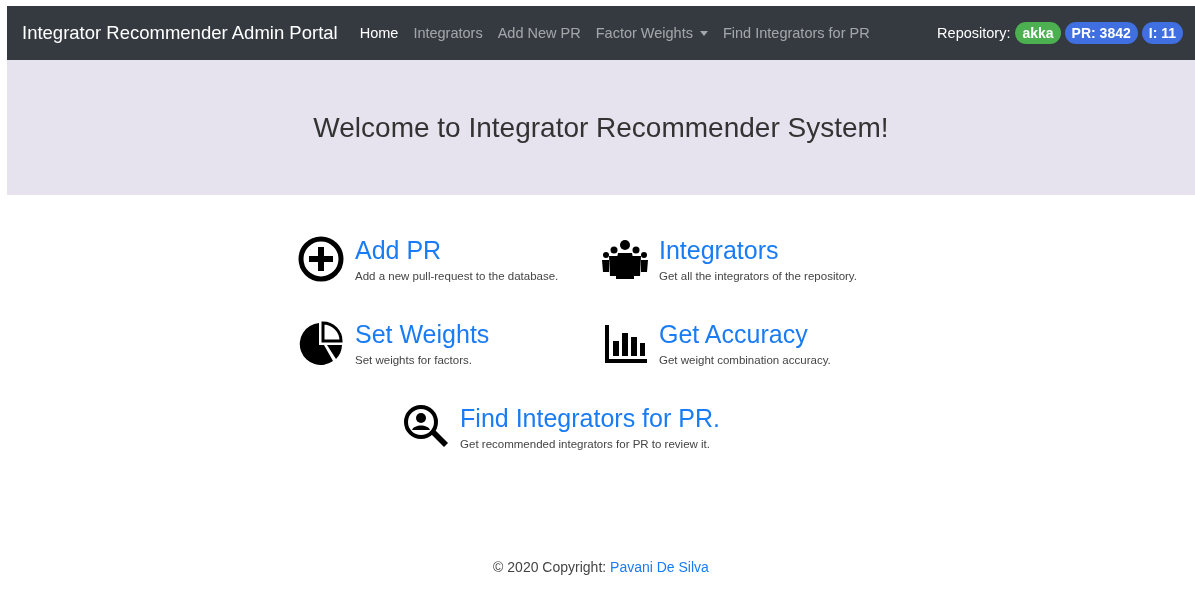 This screenshot has width=1195, height=605. What do you see at coordinates (590, 418) in the screenshot?
I see `feature-link: Find Integrators for PR.` at bounding box center [590, 418].